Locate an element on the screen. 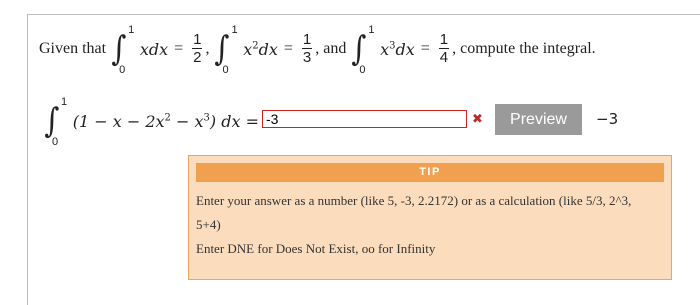 The height and width of the screenshot is (305, 700). integrand-1: xdx is located at coordinates (154, 49).